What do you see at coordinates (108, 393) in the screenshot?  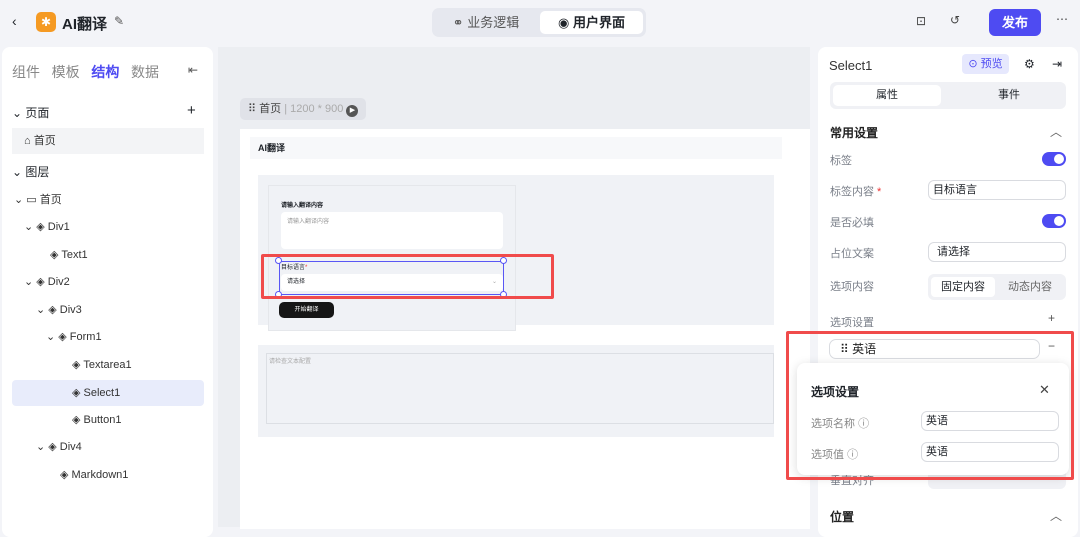 I see `layer-item-selected: ◈ Select1` at bounding box center [108, 393].